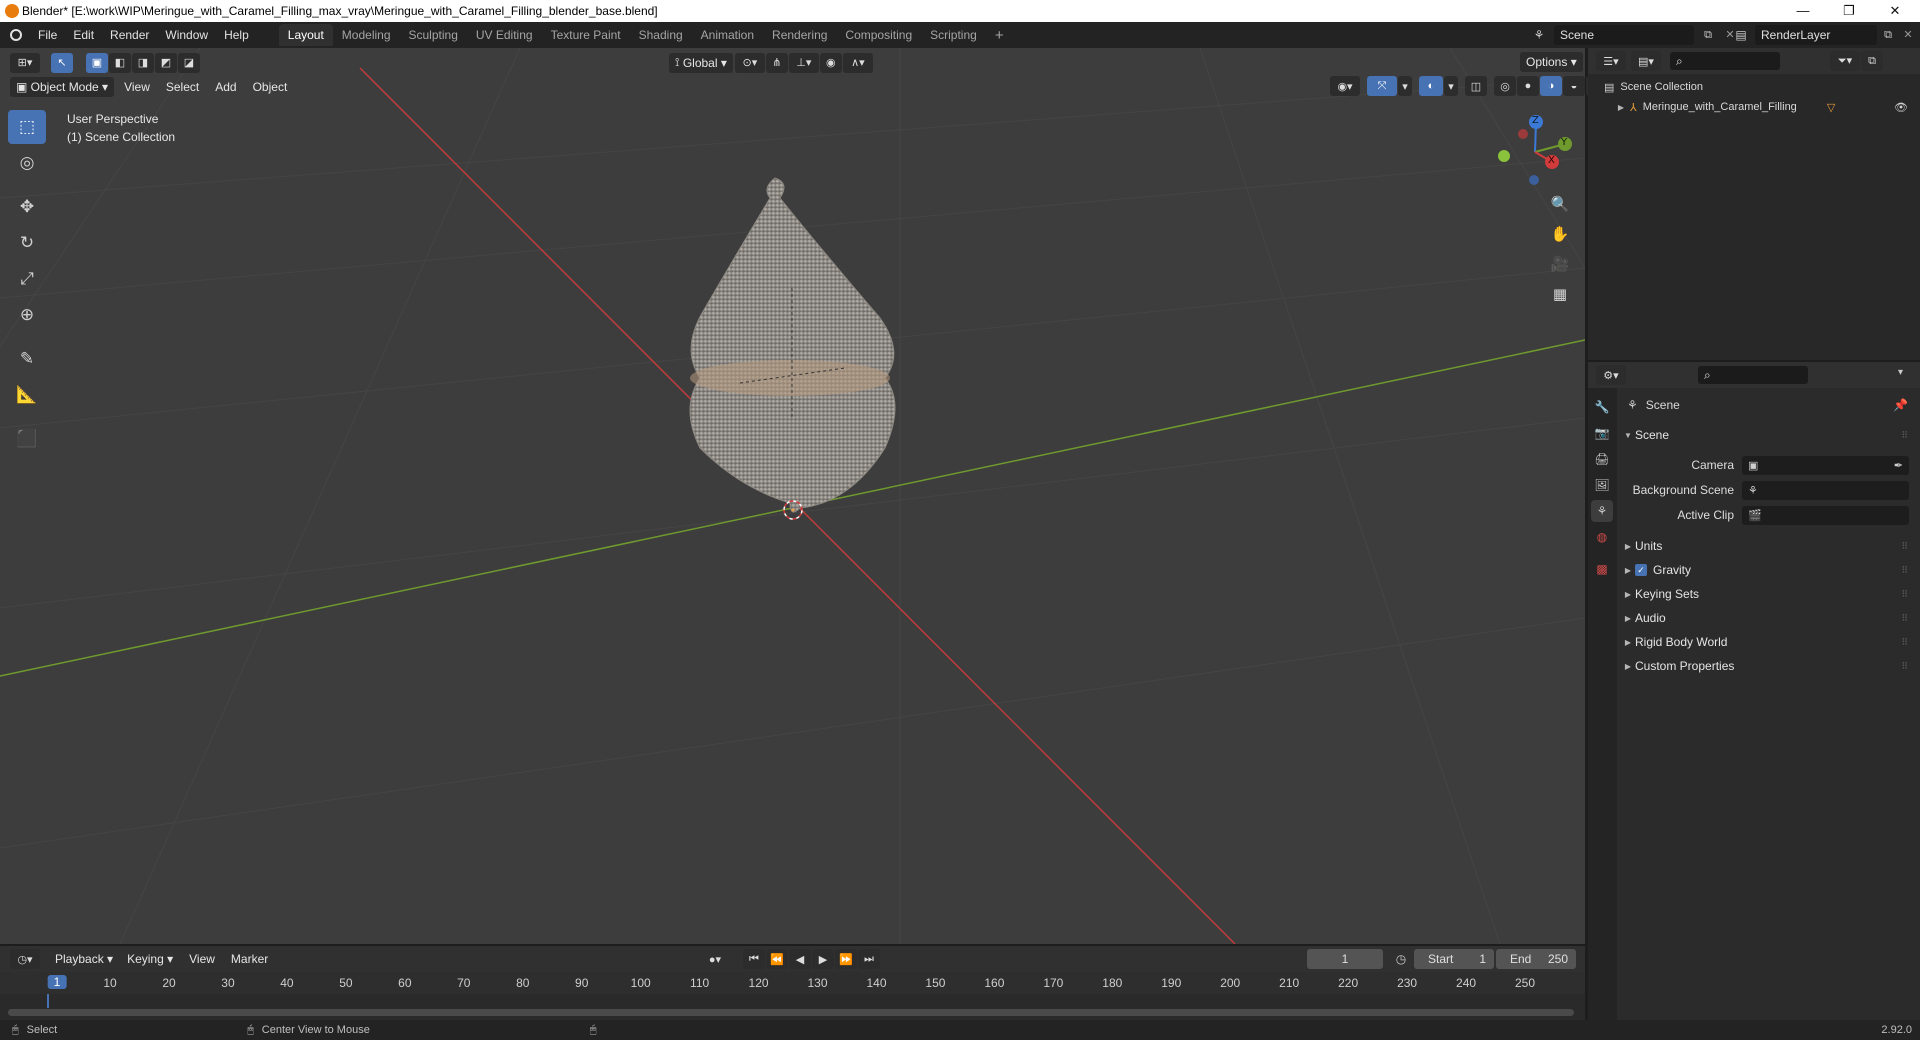 Image resolution: width=1920 pixels, height=1040 pixels. What do you see at coordinates (1764, 107) in the screenshot?
I see `outliner-item-meringue: ▶ ⅄ Meringue_with_Caramel_Filling ▽ 👁` at bounding box center [1764, 107].